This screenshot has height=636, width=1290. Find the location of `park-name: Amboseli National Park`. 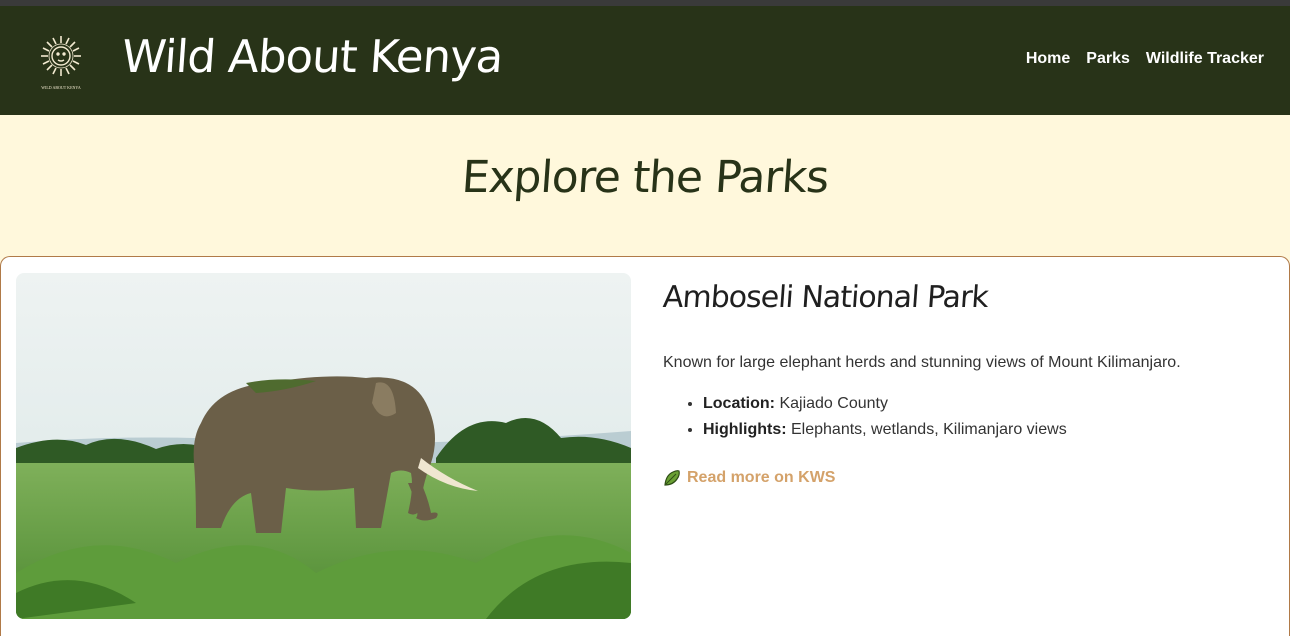

park-name: Amboseli National Park is located at coordinates (825, 297).